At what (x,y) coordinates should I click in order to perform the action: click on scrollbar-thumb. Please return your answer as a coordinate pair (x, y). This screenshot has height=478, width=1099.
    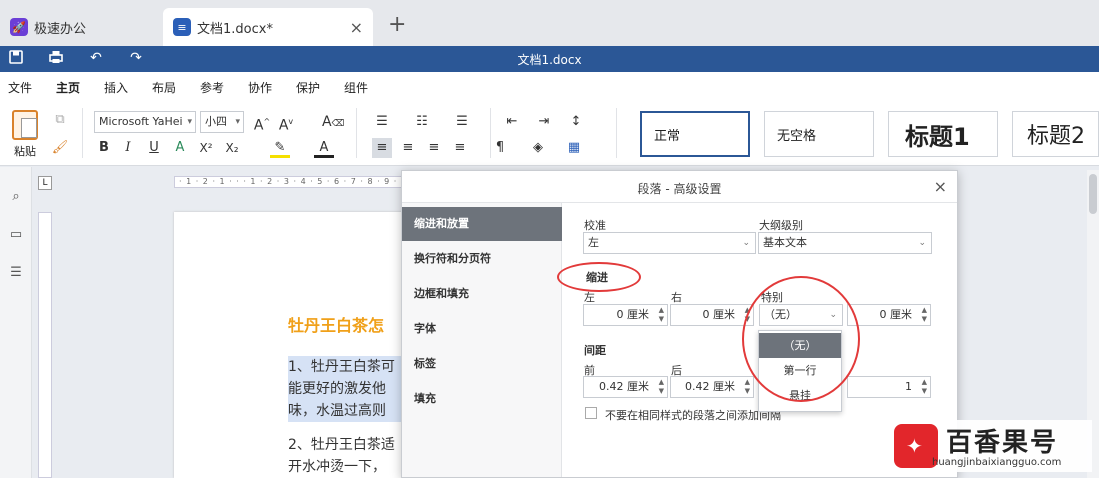
    Looking at the image, I should click on (1093, 194).